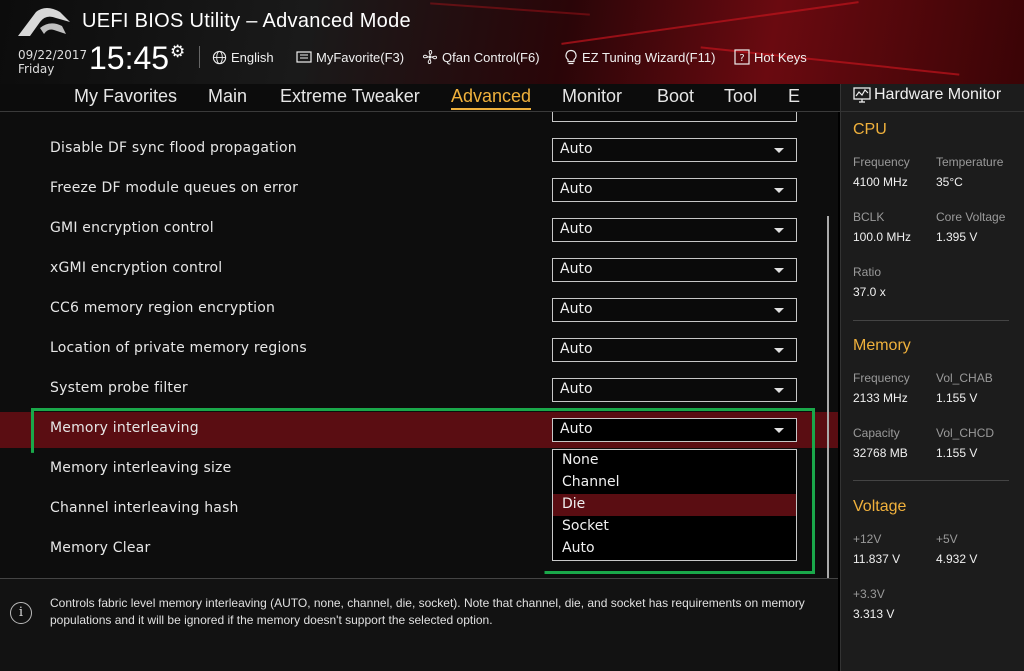 Image resolution: width=1024 pixels, height=671 pixels. I want to click on hot-keys-button: ? Hot Keys, so click(770, 57).